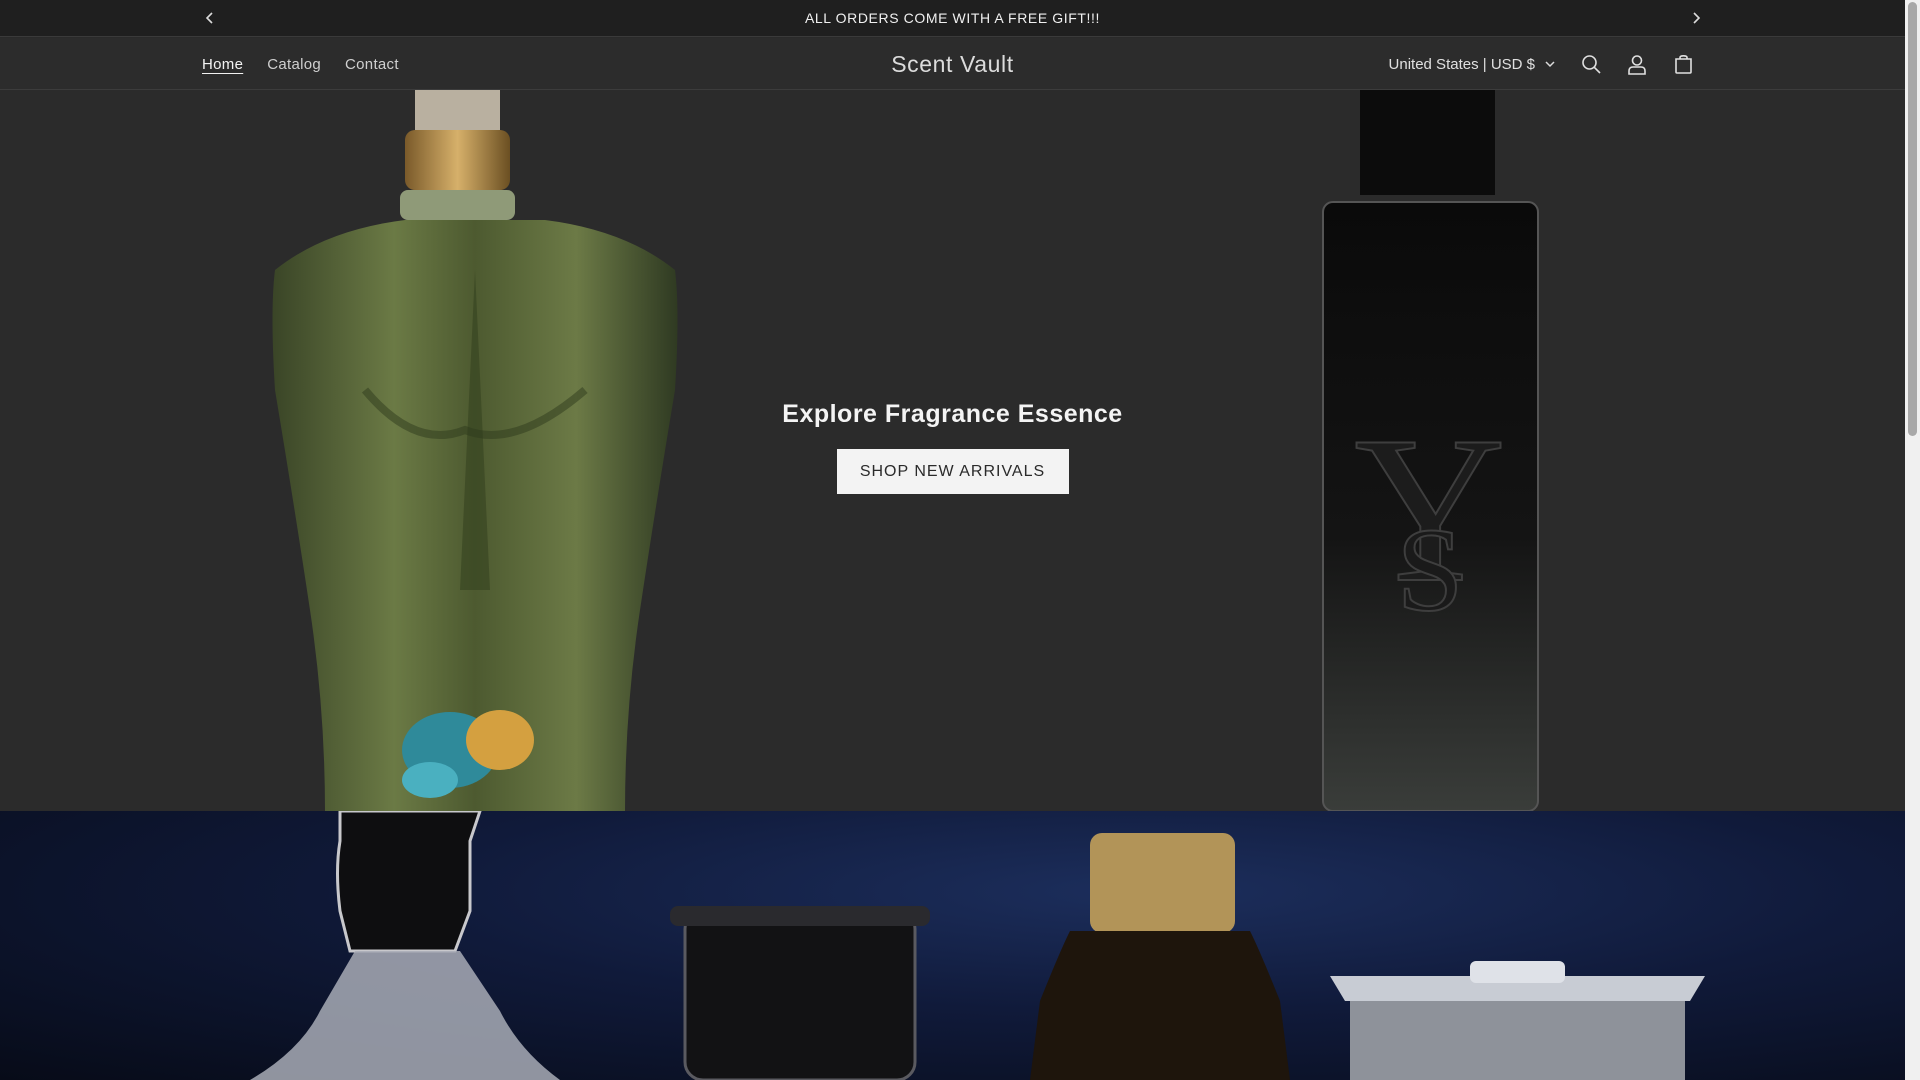  What do you see at coordinates (1912, 219) in the screenshot?
I see `scrollbar-thumb` at bounding box center [1912, 219].